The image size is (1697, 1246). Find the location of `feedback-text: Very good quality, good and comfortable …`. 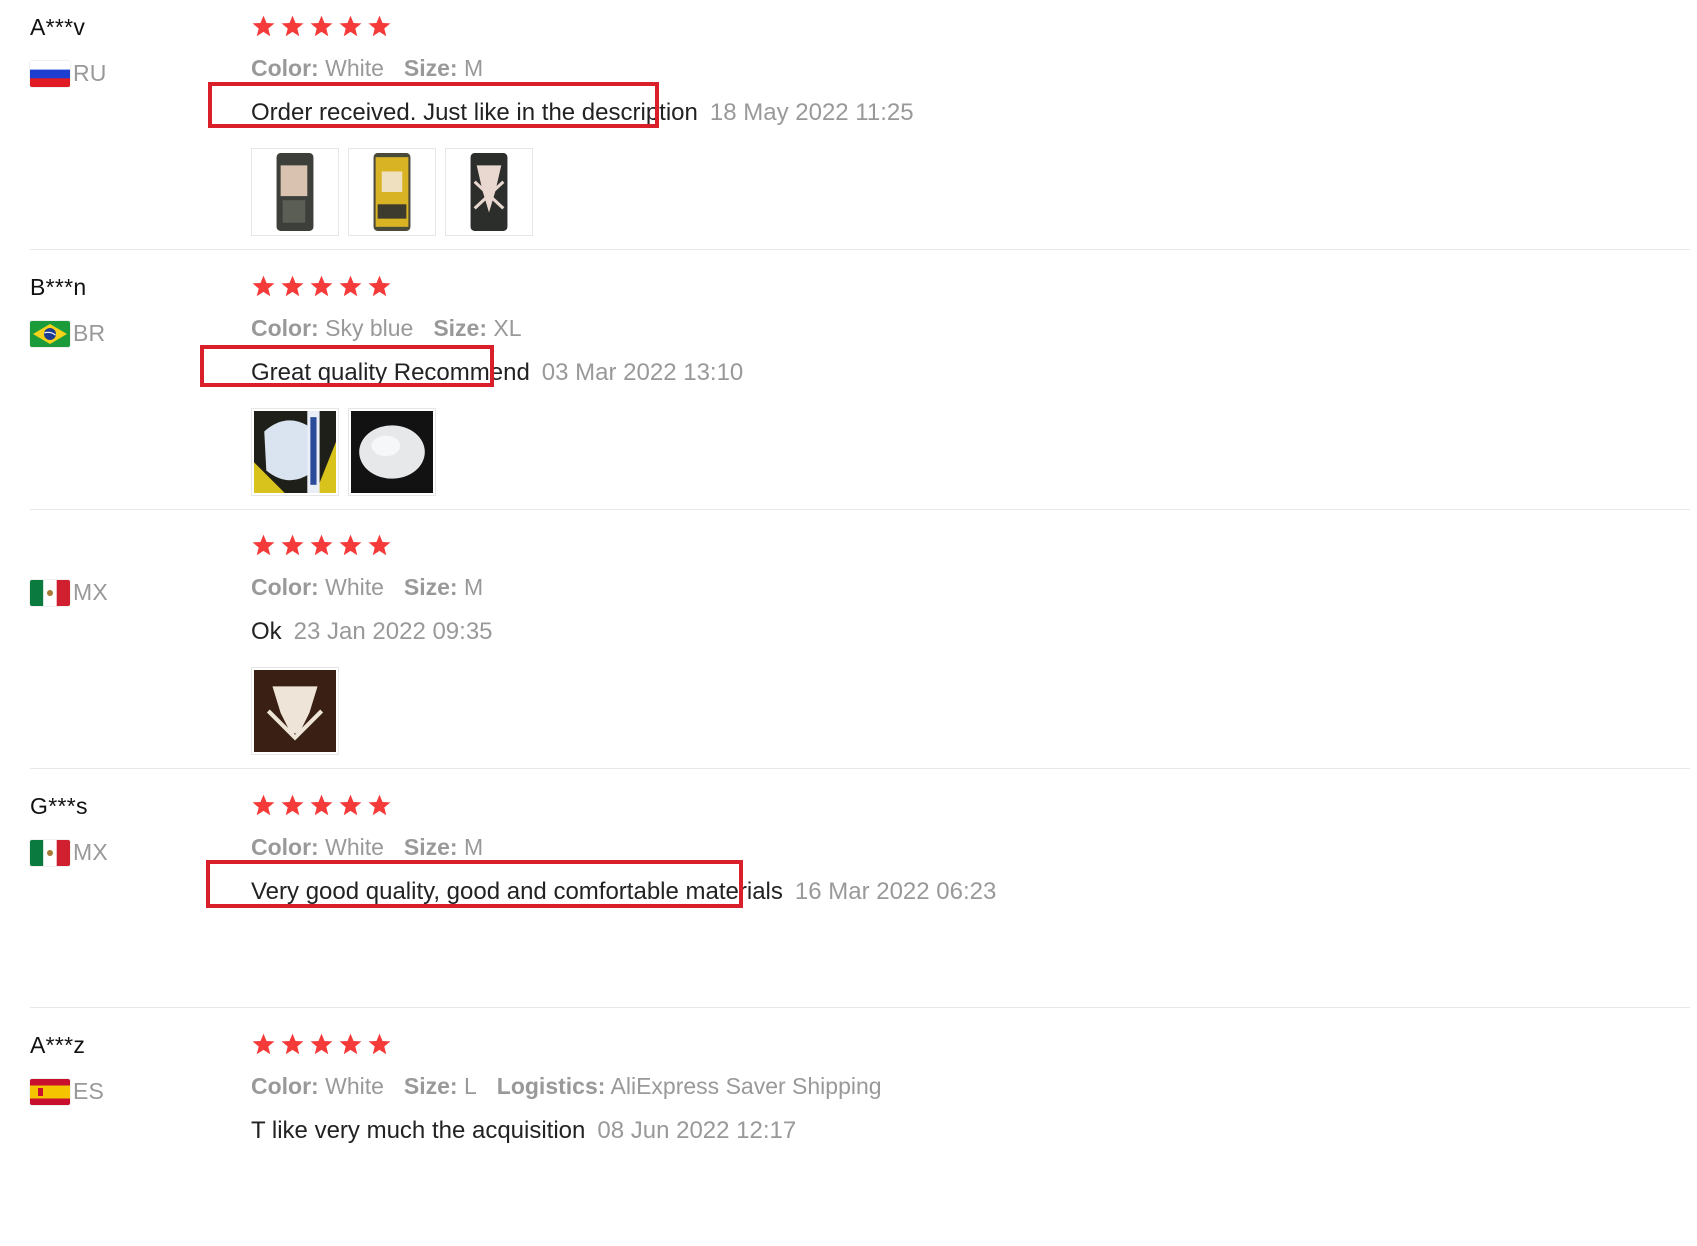

feedback-text: Very good quality, good and comfortable … is located at coordinates (517, 891).